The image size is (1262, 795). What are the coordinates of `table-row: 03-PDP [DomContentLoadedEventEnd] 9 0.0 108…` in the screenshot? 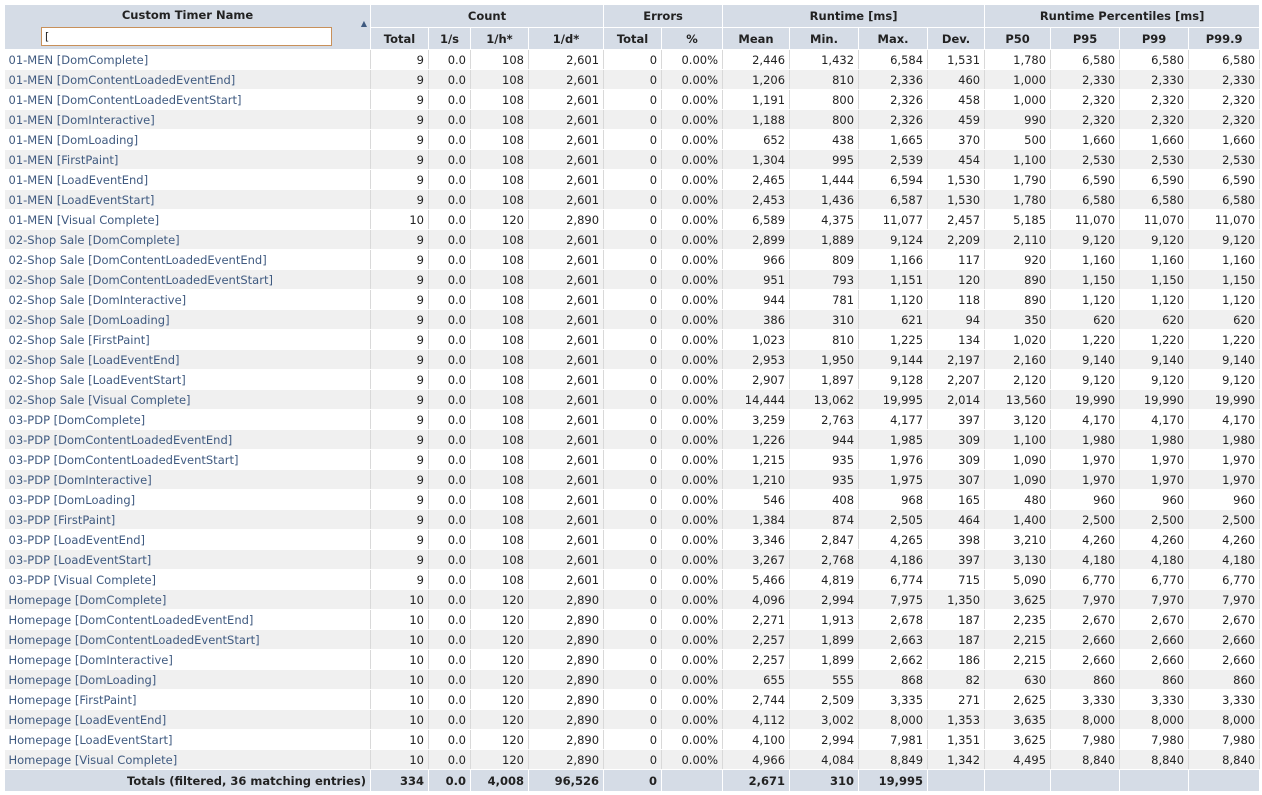 It's located at (632, 439).